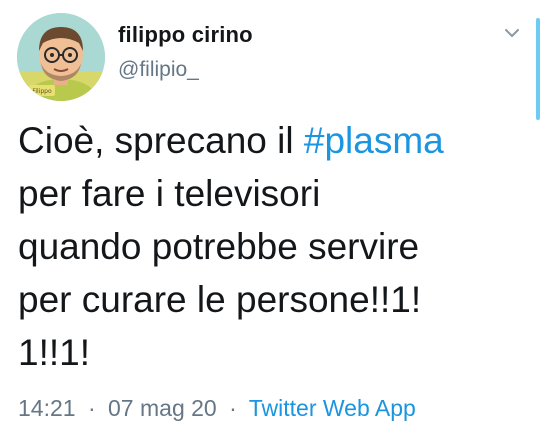 The image size is (540, 445). Describe the element at coordinates (185, 35) in the screenshot. I see `author-display-name: filippo cirino` at that location.